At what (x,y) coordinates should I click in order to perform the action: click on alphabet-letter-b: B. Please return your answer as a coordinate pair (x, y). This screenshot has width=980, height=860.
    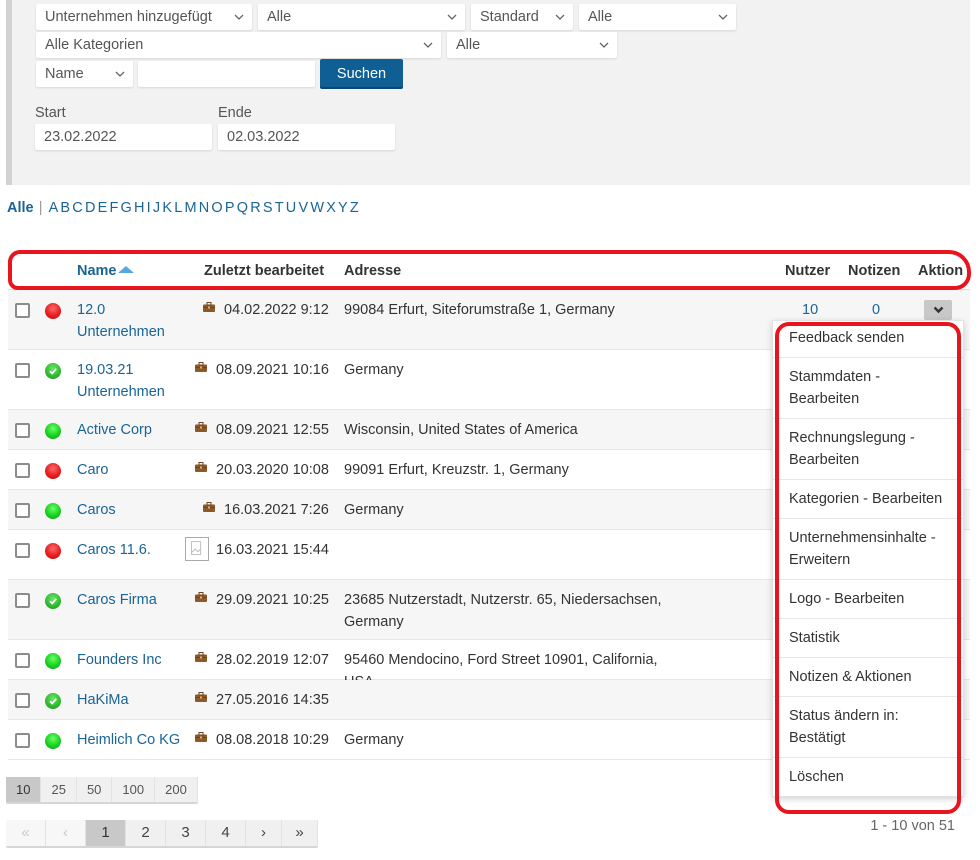
    Looking at the image, I should click on (65, 208).